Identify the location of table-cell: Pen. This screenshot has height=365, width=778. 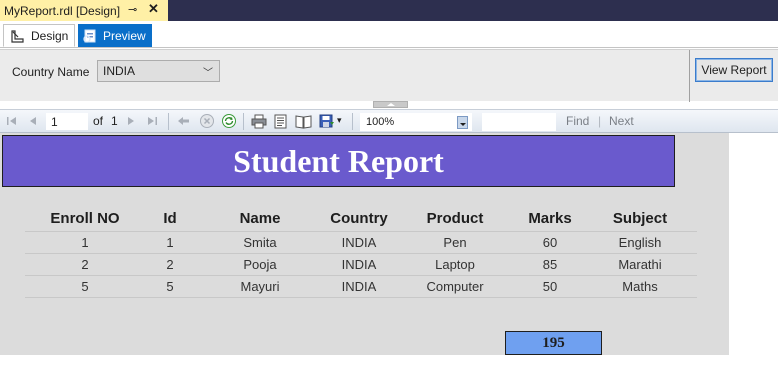
(455, 242).